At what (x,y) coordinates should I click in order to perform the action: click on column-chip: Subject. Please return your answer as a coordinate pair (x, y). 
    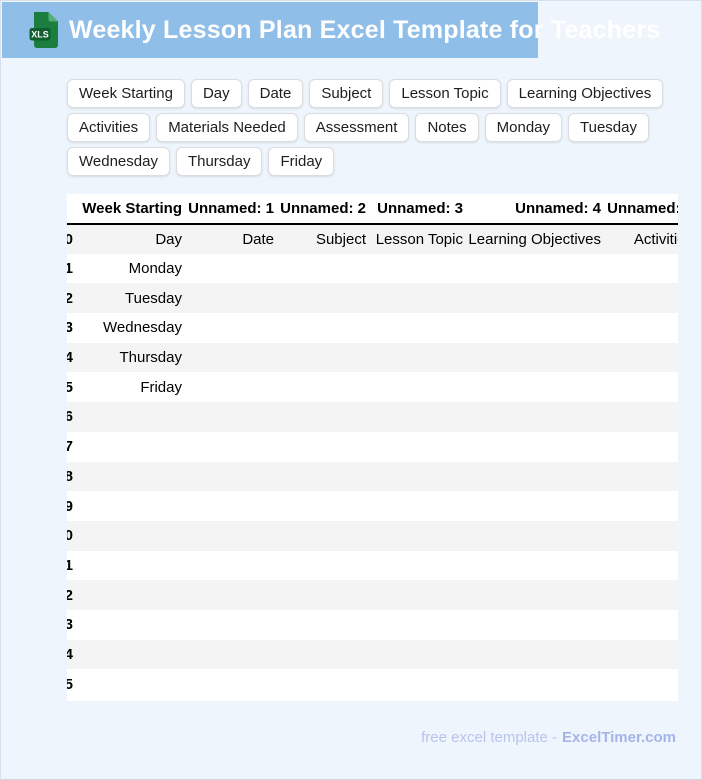
    Looking at the image, I should click on (346, 93).